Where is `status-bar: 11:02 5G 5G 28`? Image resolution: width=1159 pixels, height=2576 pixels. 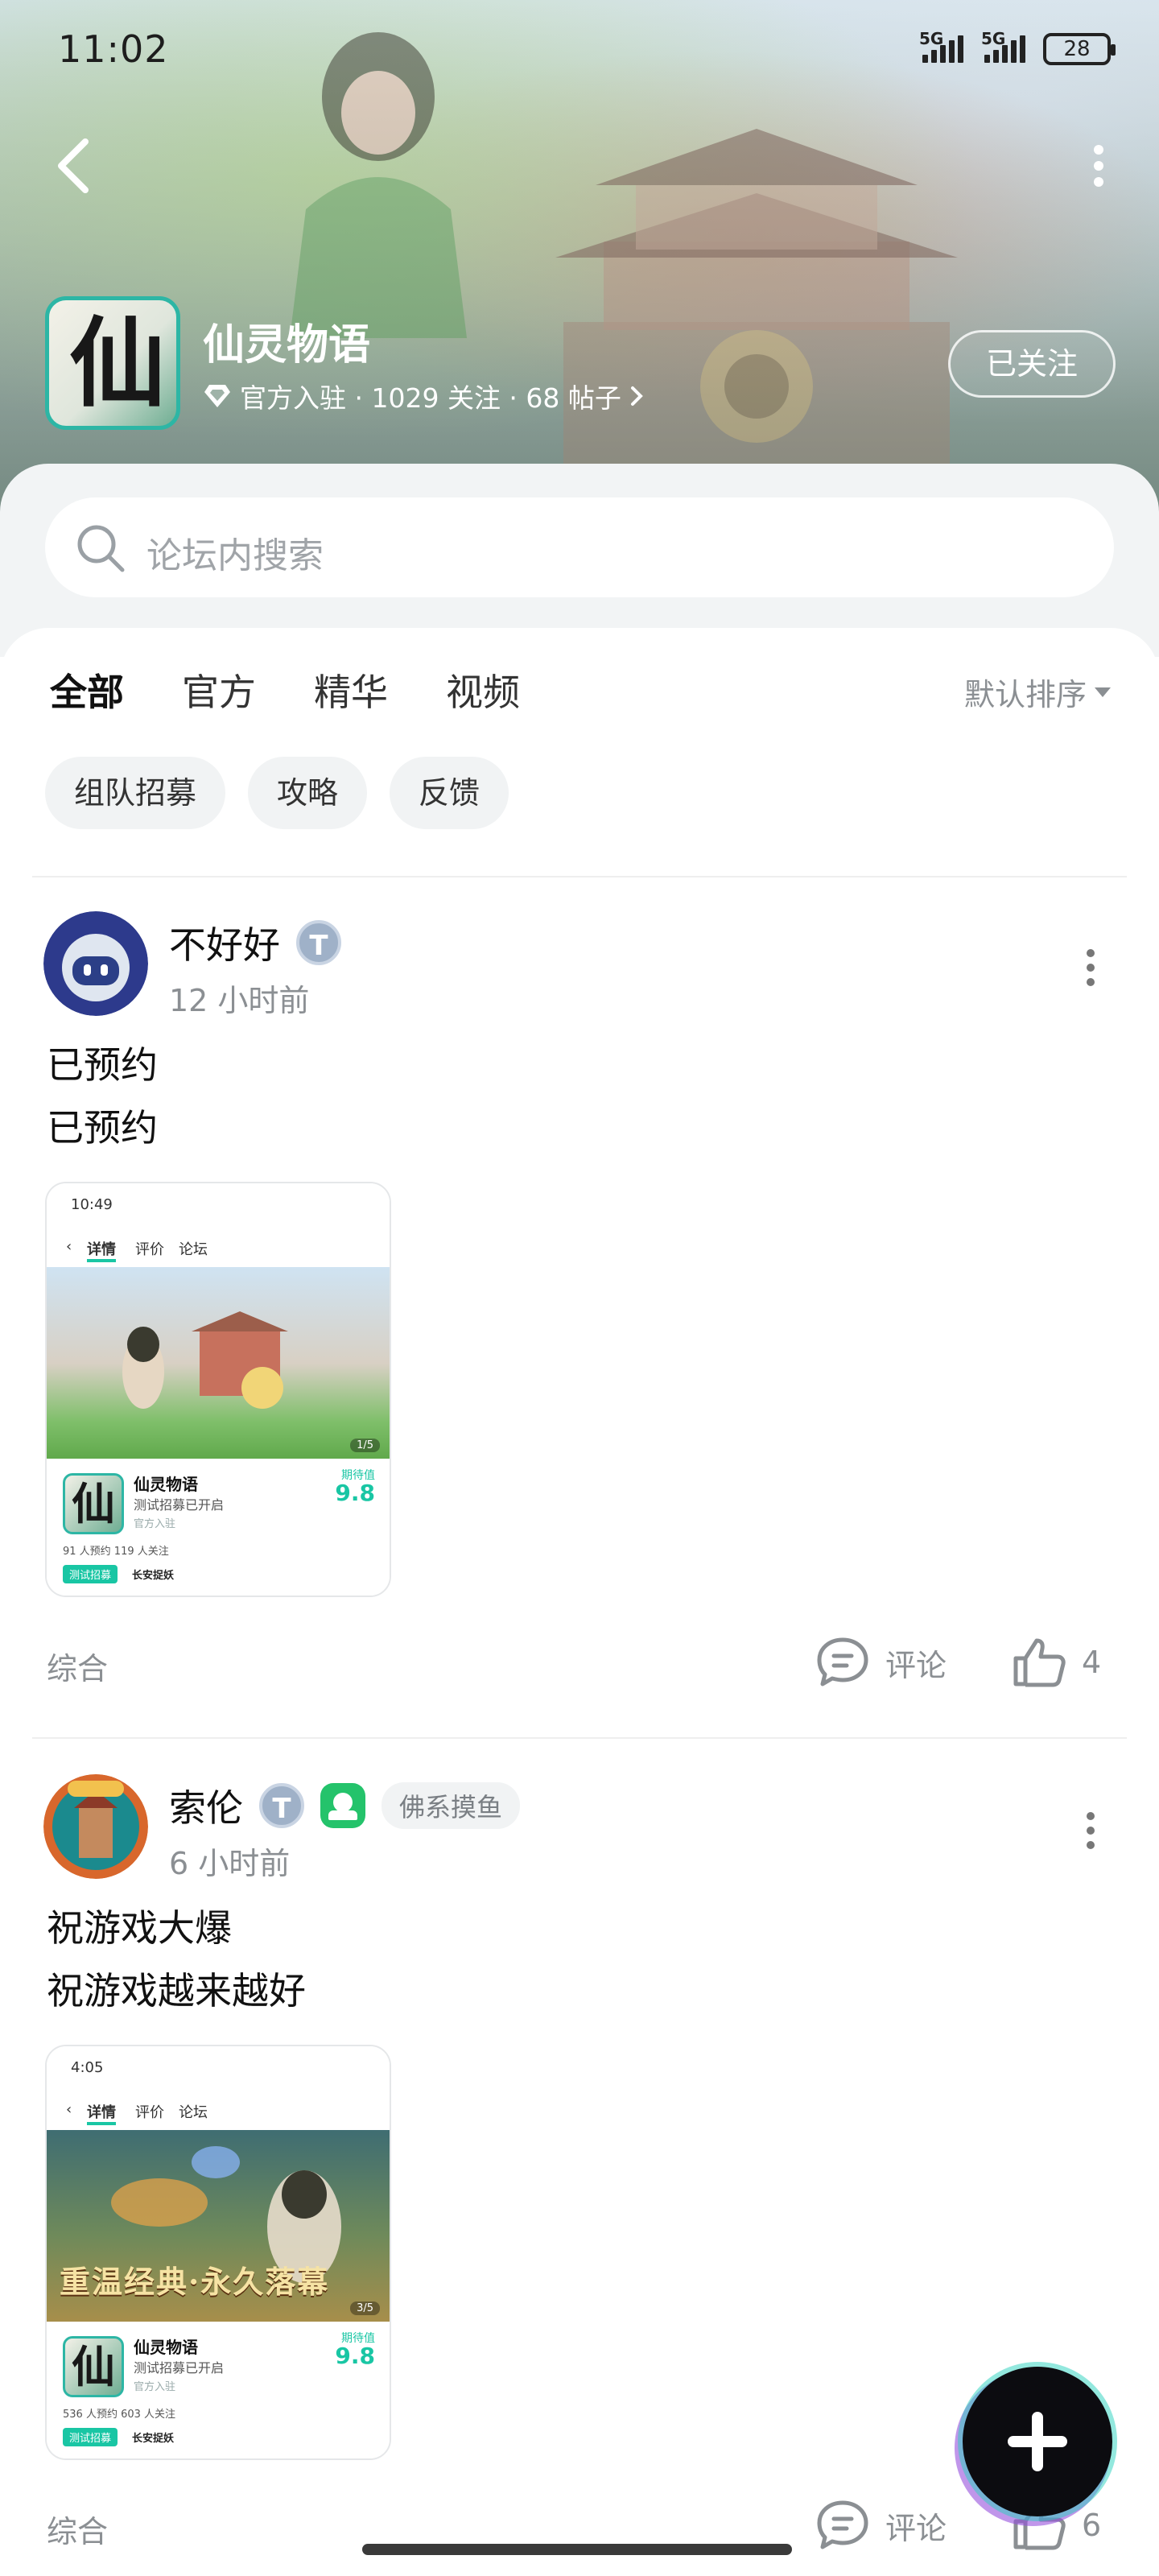 status-bar: 11:02 5G 5G 28 is located at coordinates (579, 48).